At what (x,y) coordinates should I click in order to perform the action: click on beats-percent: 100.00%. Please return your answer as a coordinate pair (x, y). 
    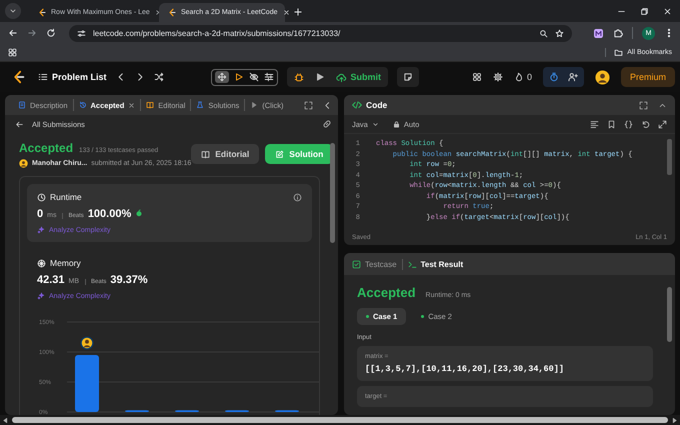
    Looking at the image, I should click on (110, 214).